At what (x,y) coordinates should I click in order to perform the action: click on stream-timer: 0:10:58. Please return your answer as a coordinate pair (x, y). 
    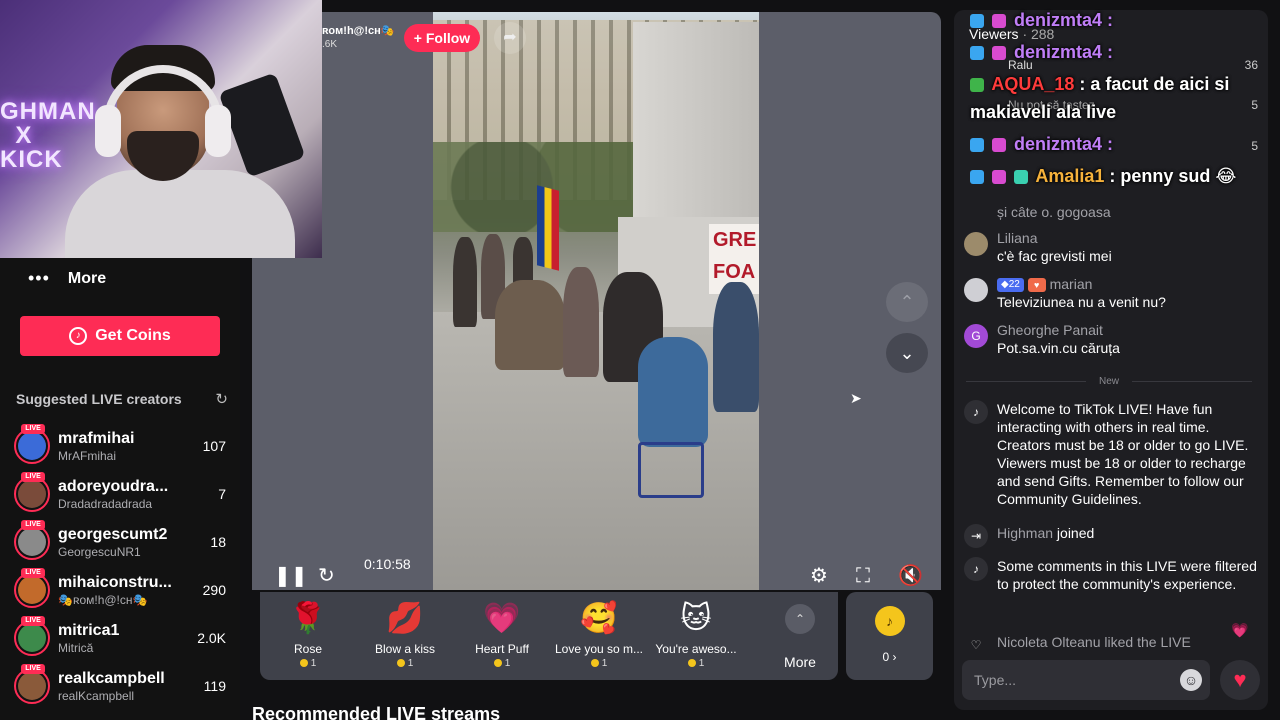
    Looking at the image, I should click on (387, 564).